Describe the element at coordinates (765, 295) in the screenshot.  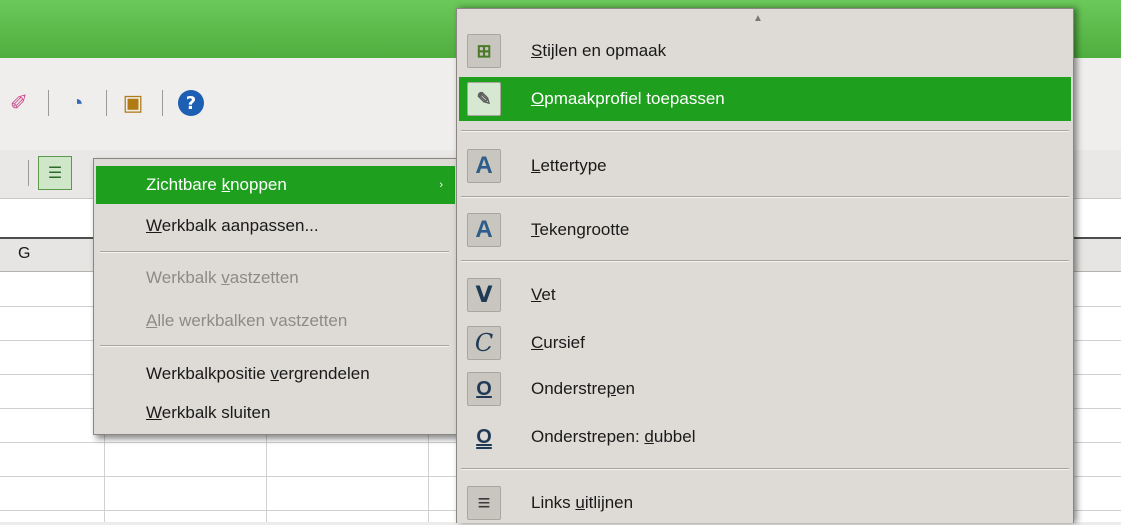
I see `submenu-item-bold: V Vet` at that location.